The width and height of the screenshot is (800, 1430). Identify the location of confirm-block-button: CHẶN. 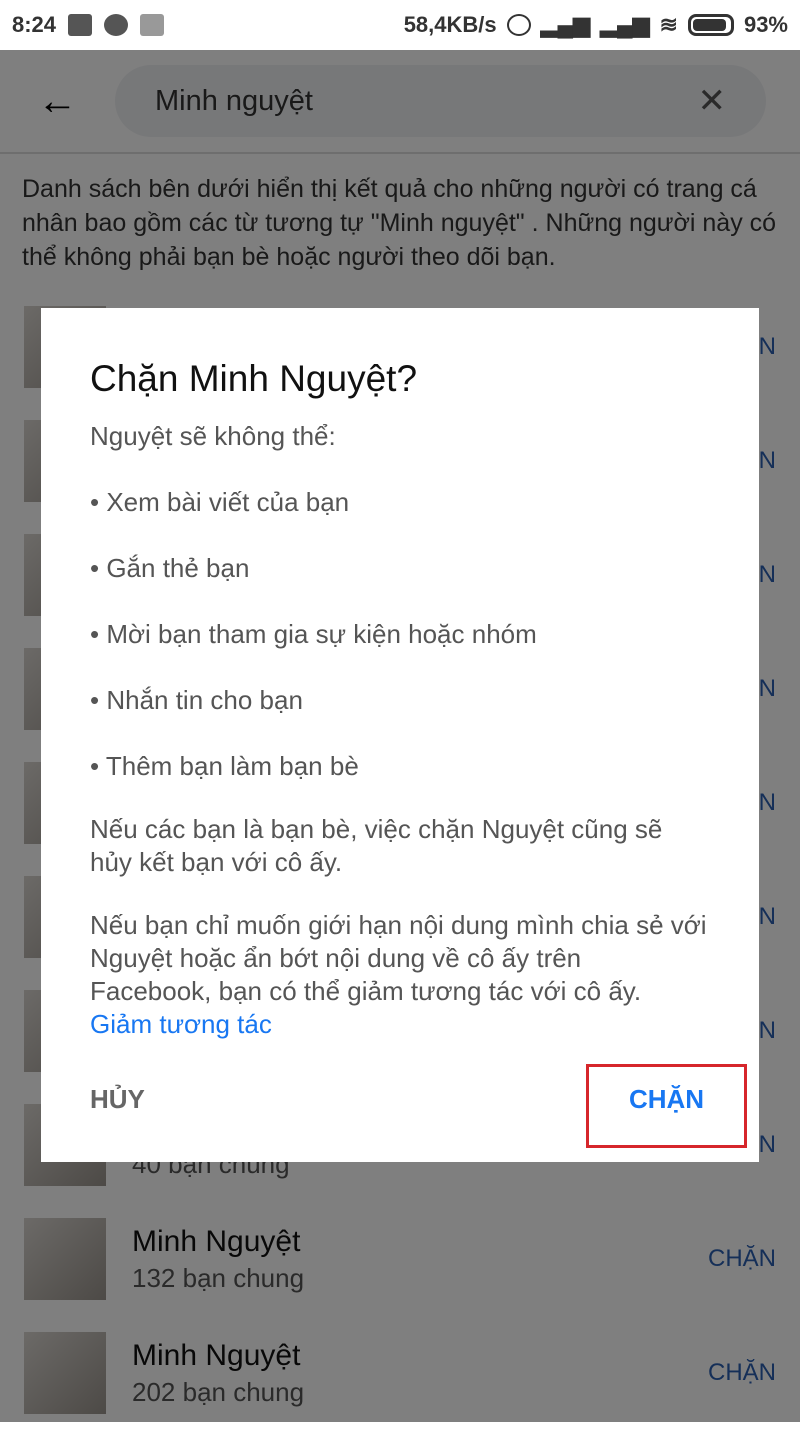
(666, 1106).